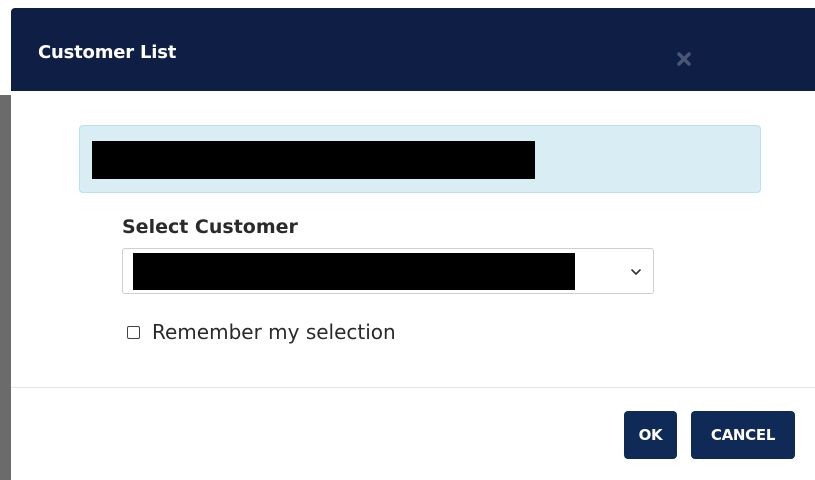 Image resolution: width=815 pixels, height=480 pixels. Describe the element at coordinates (133, 332) in the screenshot. I see `remember-selection-checkbox` at that location.